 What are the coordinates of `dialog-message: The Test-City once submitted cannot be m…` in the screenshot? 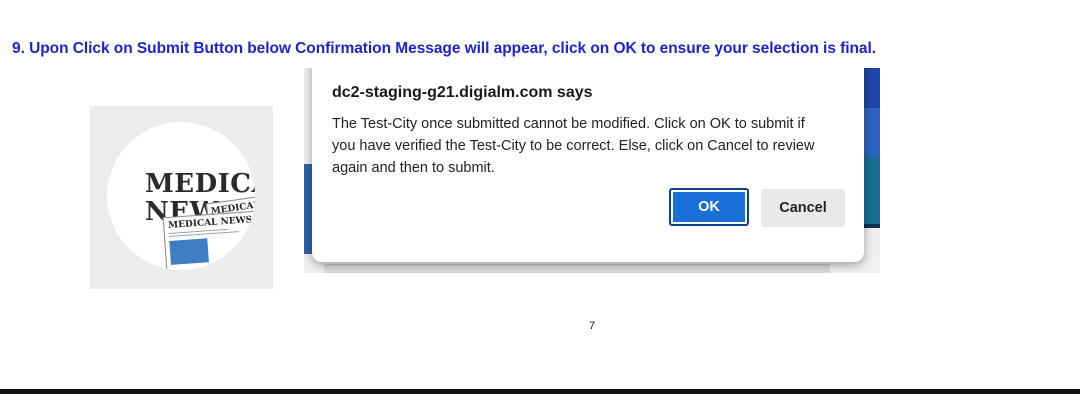 It's located at (573, 146).